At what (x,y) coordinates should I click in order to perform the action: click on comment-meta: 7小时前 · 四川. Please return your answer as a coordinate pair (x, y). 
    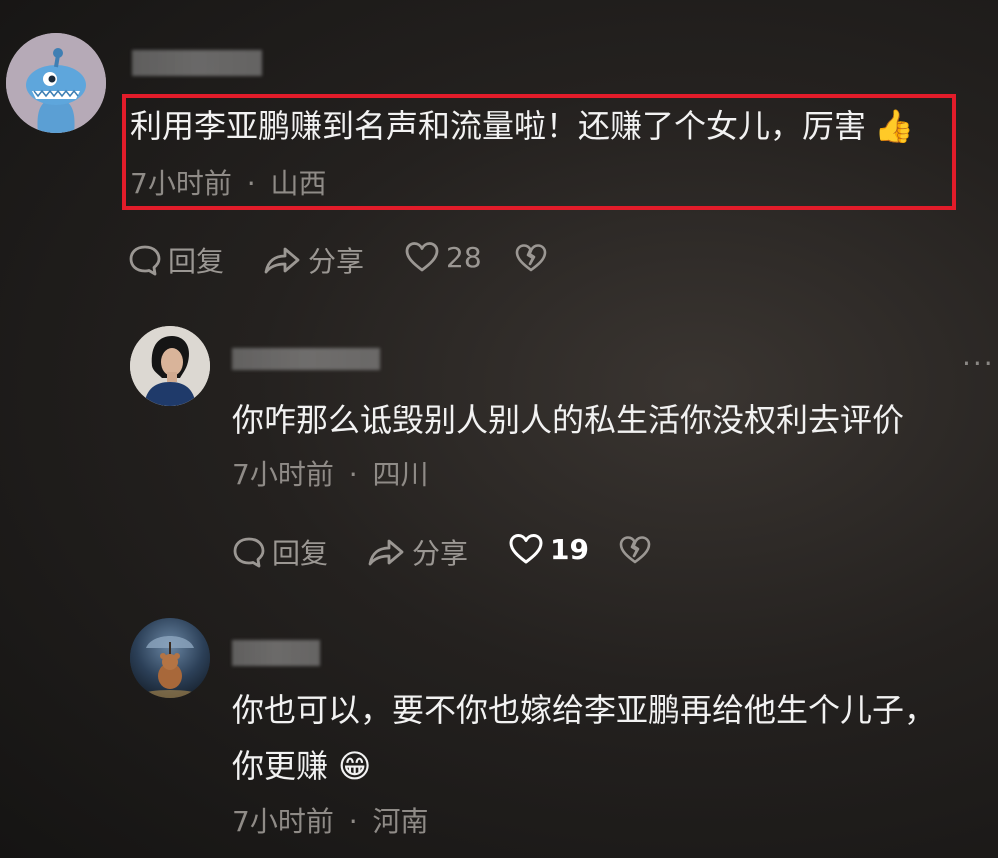
    Looking at the image, I should click on (330, 473).